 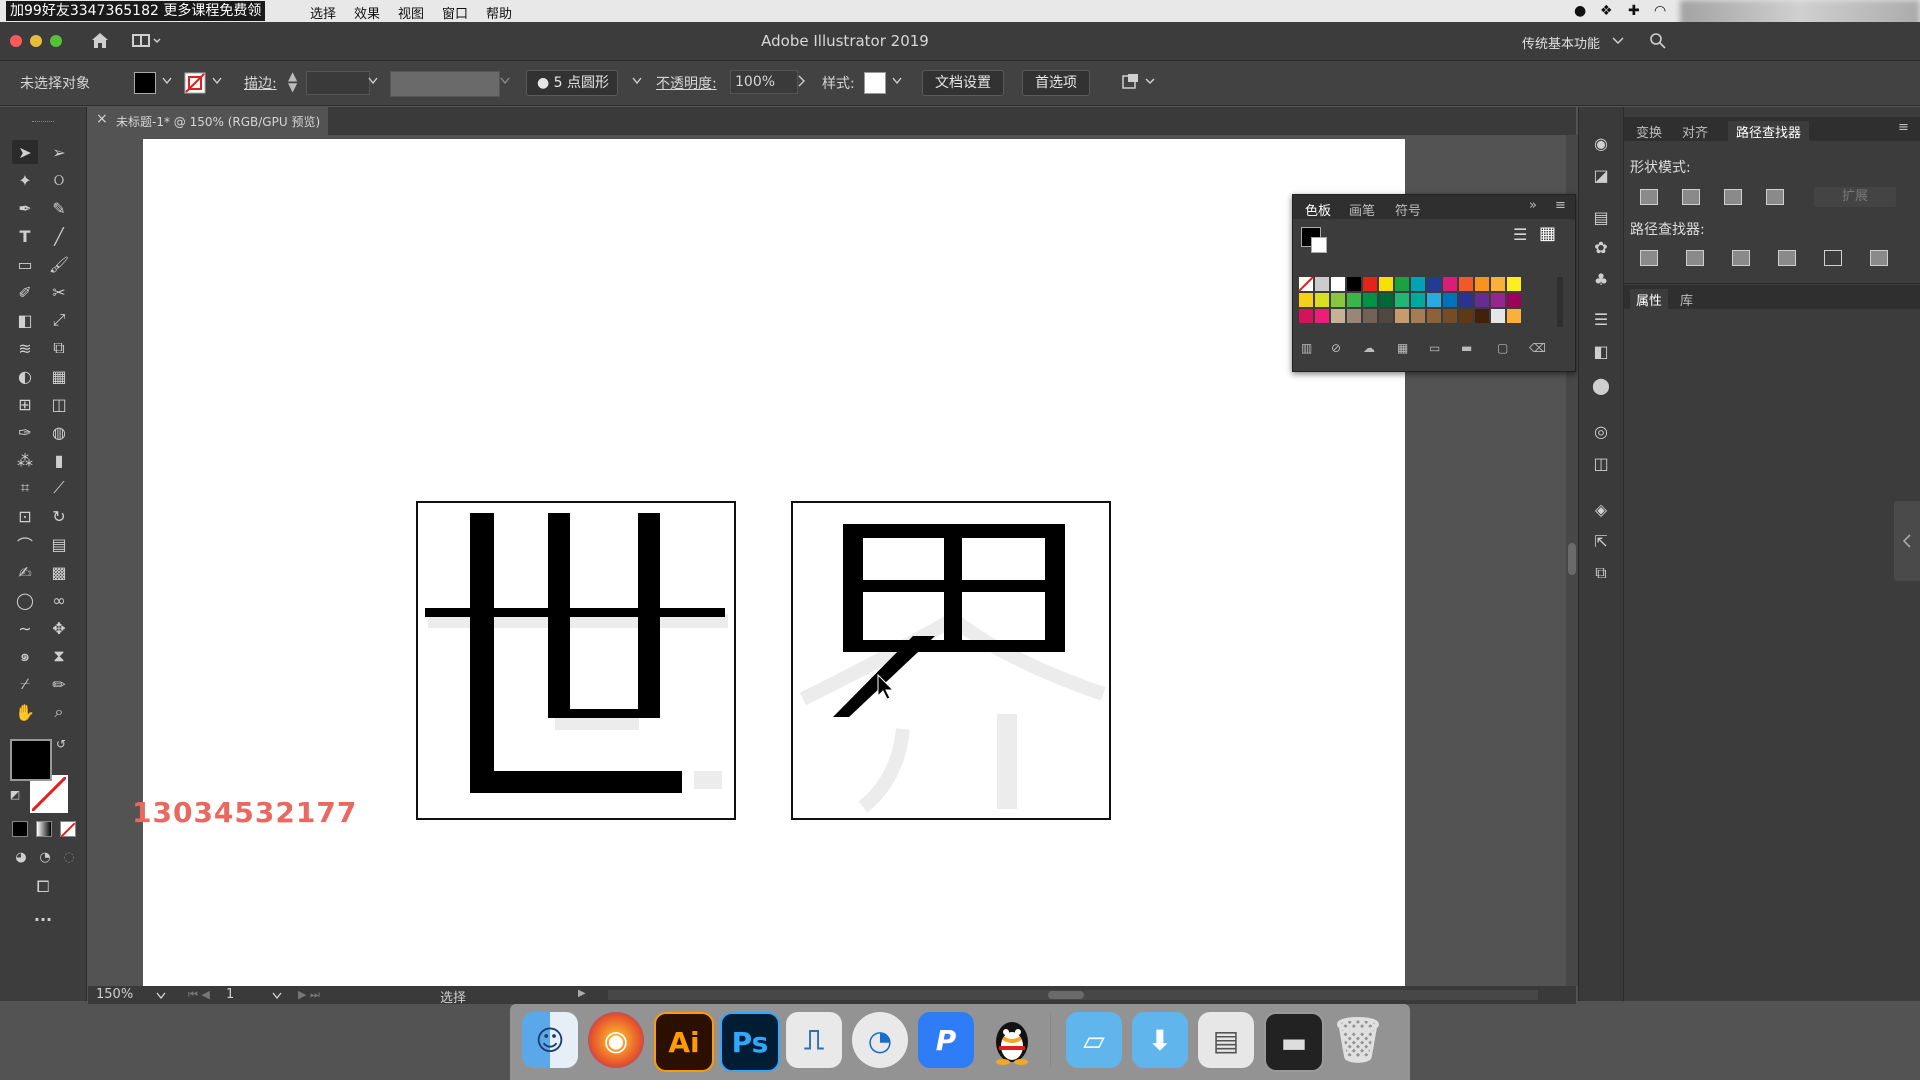 I want to click on lasso-tool-icon: ଠ, so click(x=59, y=180).